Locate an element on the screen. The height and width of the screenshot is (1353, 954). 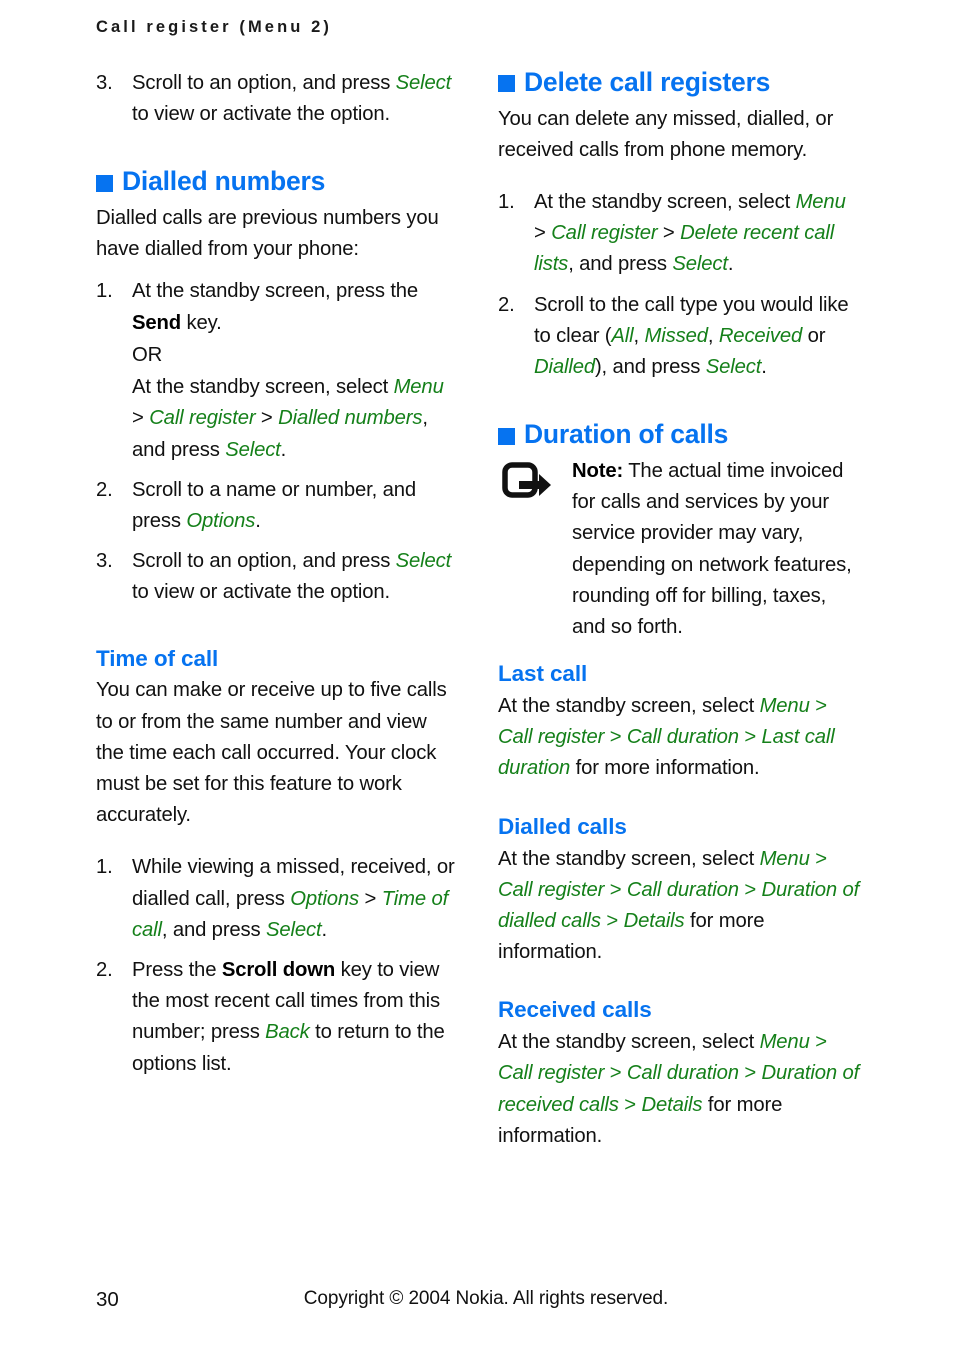
step-text: key. is located at coordinates (201, 322).